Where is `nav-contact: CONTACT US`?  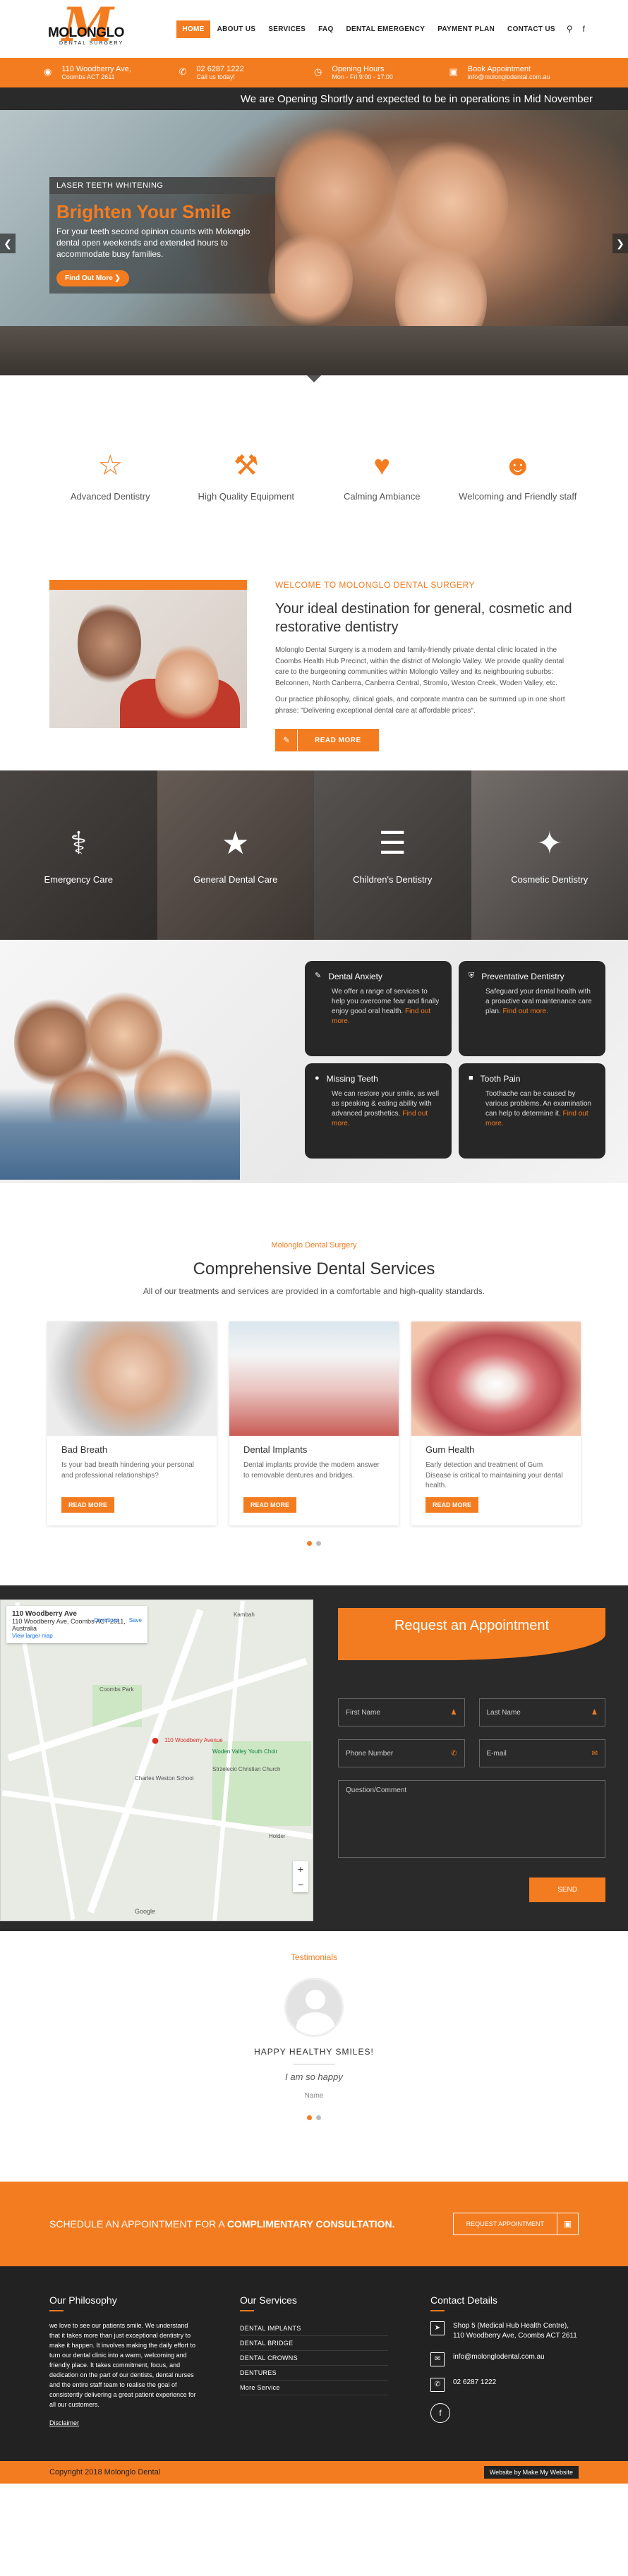
nav-contact: CONTACT US is located at coordinates (531, 29).